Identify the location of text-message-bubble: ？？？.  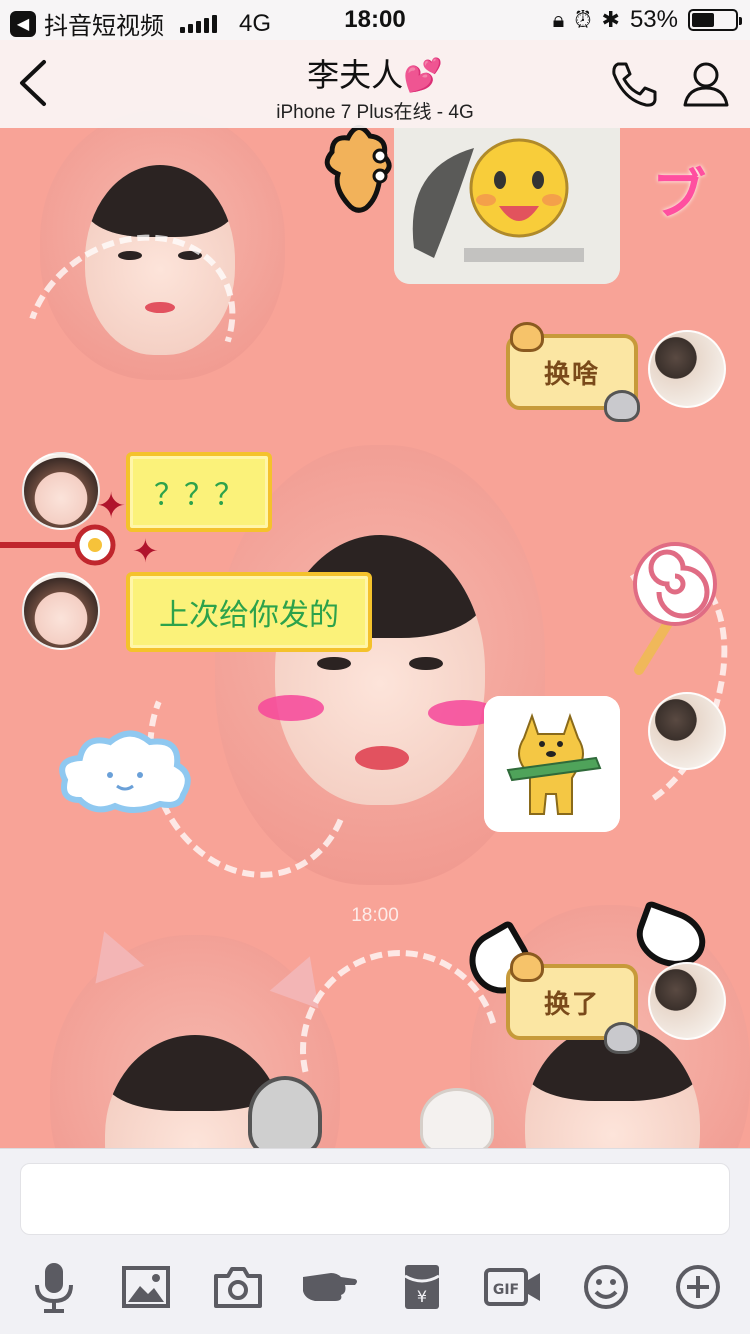
(199, 492).